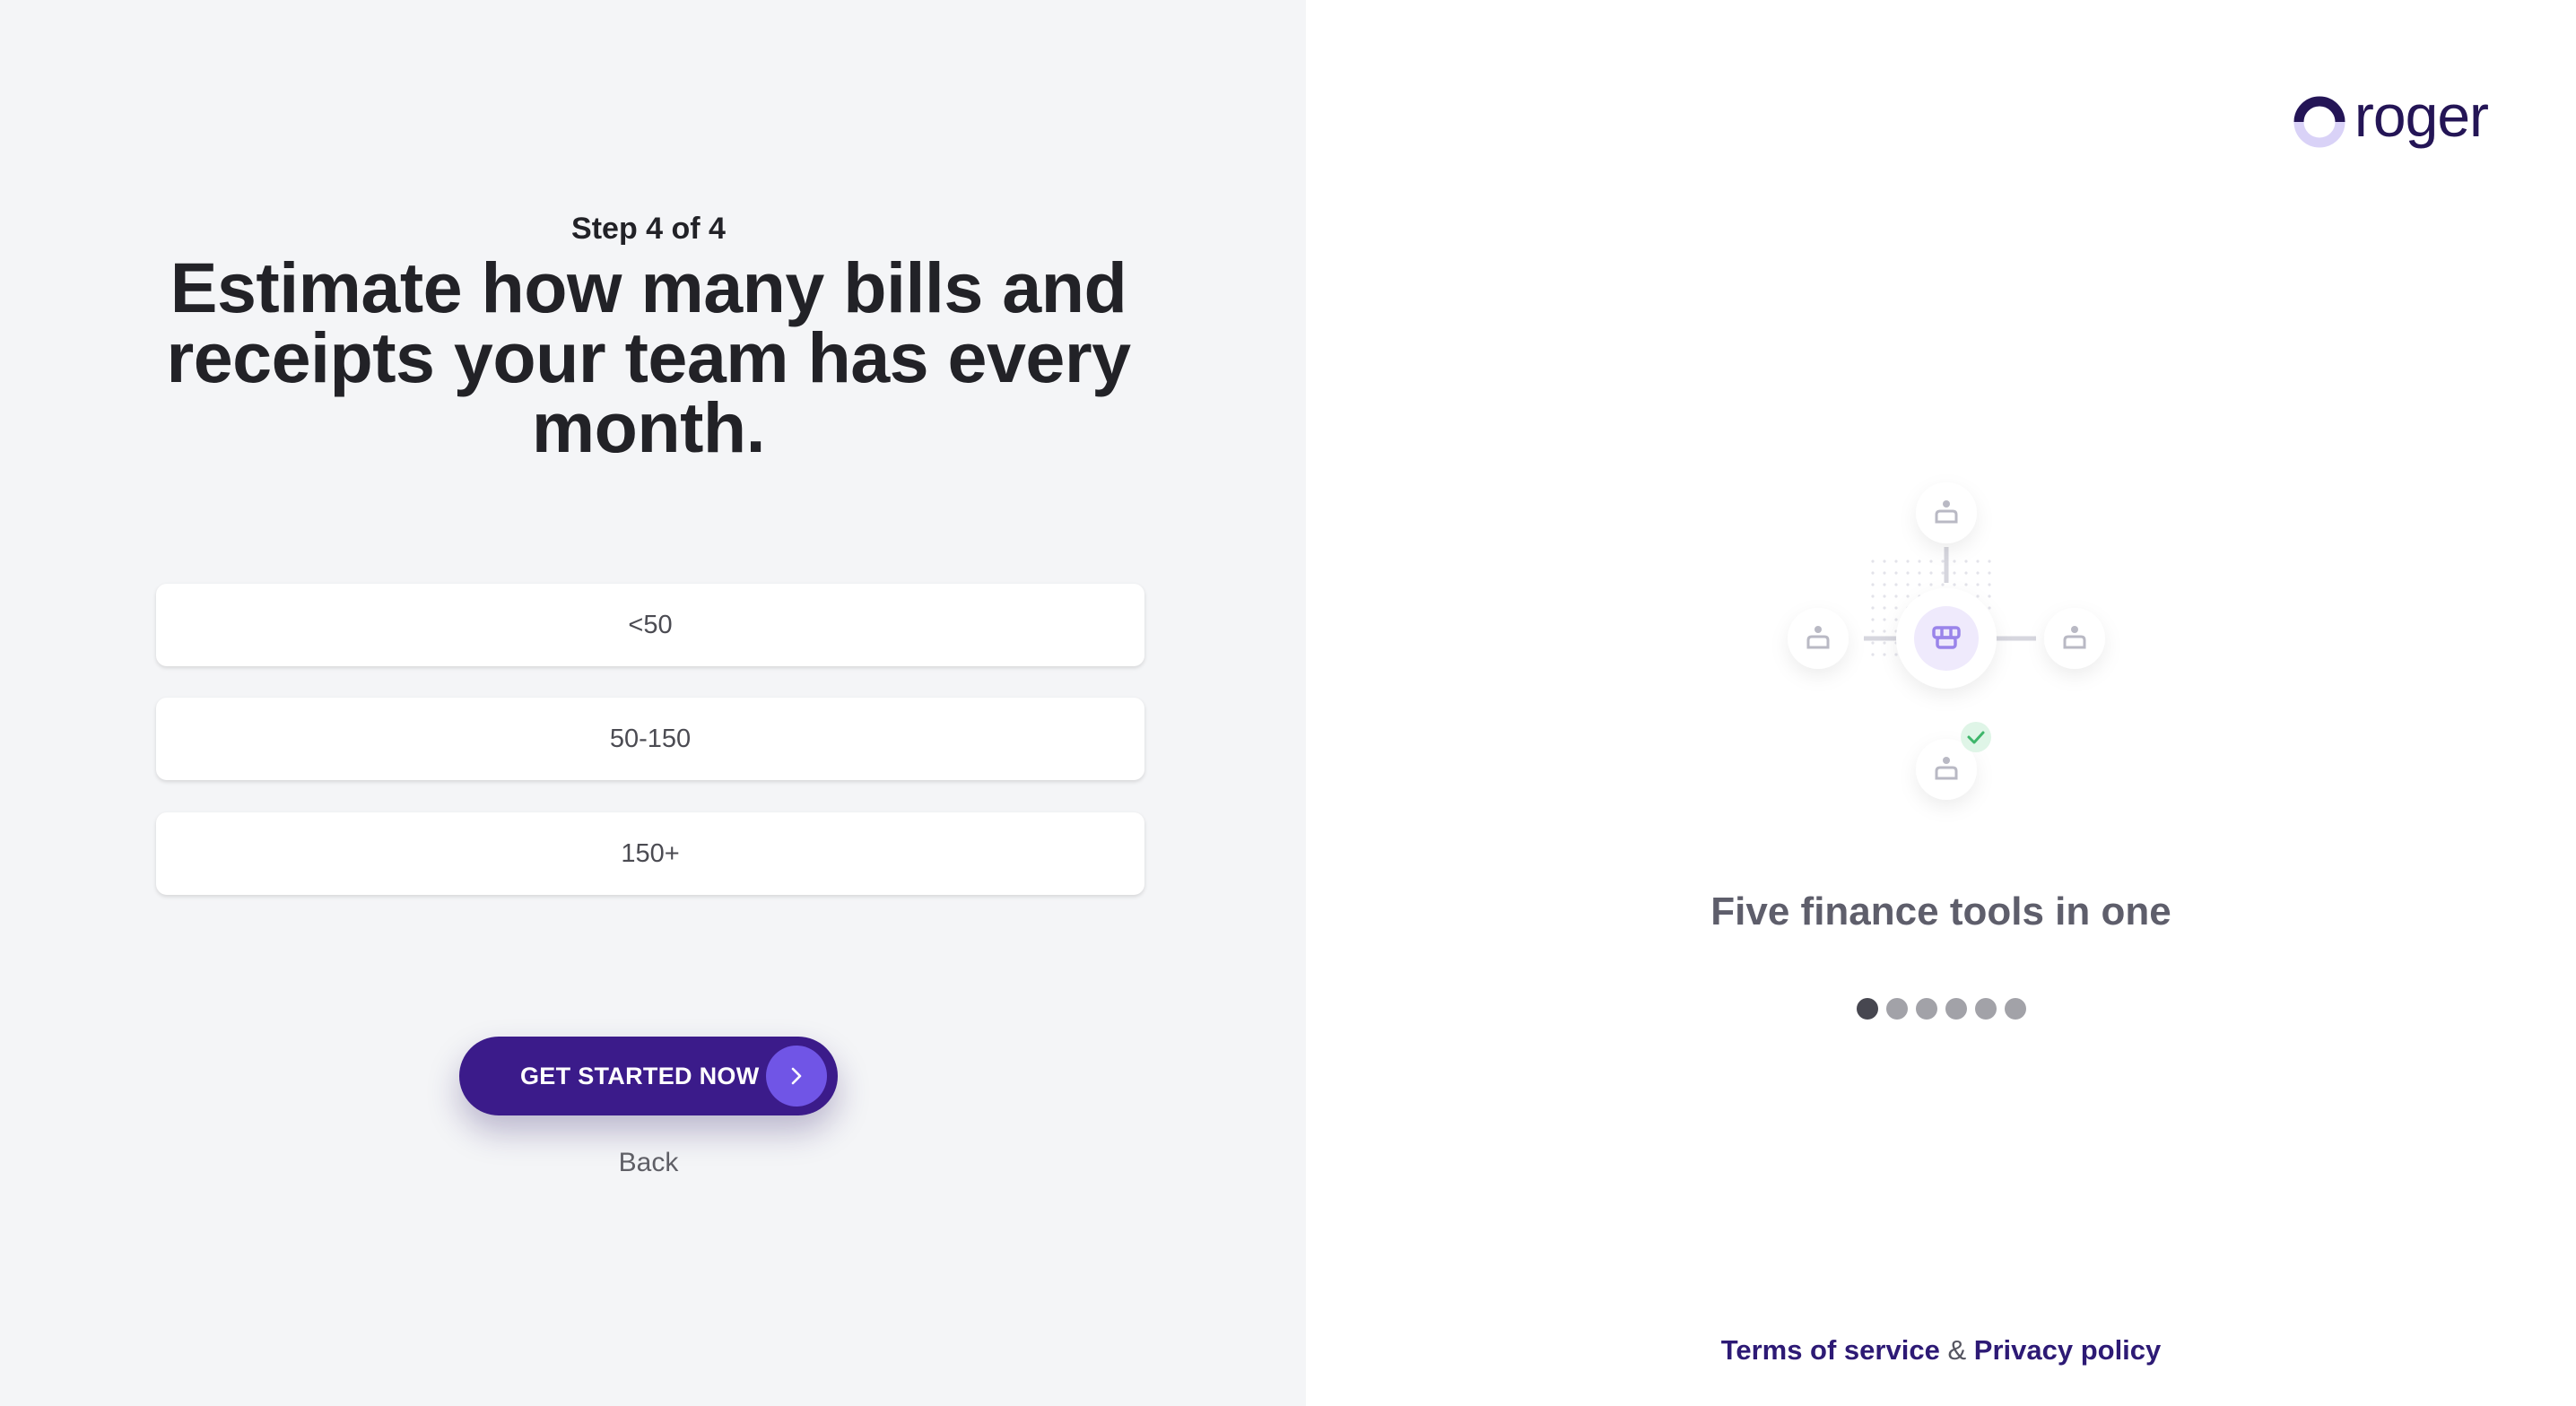  What do you see at coordinates (648, 1163) in the screenshot?
I see `back-link: Back` at bounding box center [648, 1163].